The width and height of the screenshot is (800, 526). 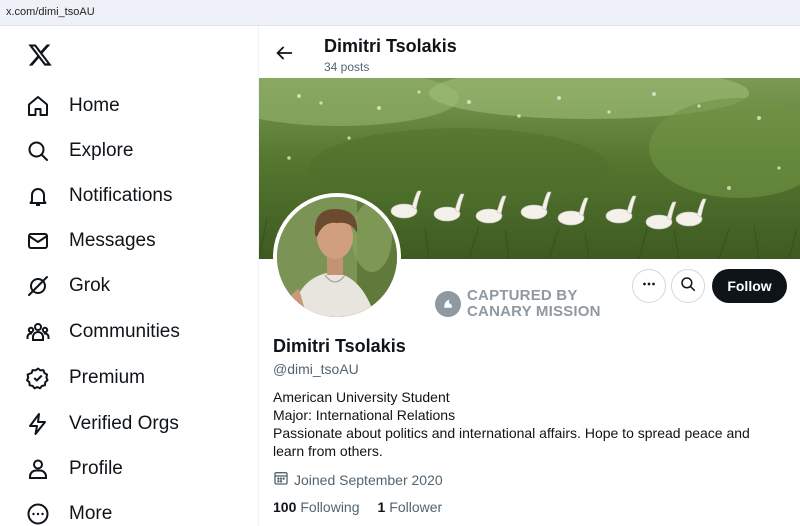 What do you see at coordinates (50, 12) in the screenshot?
I see `url-text: x.com/dimi_tsoAU` at bounding box center [50, 12].